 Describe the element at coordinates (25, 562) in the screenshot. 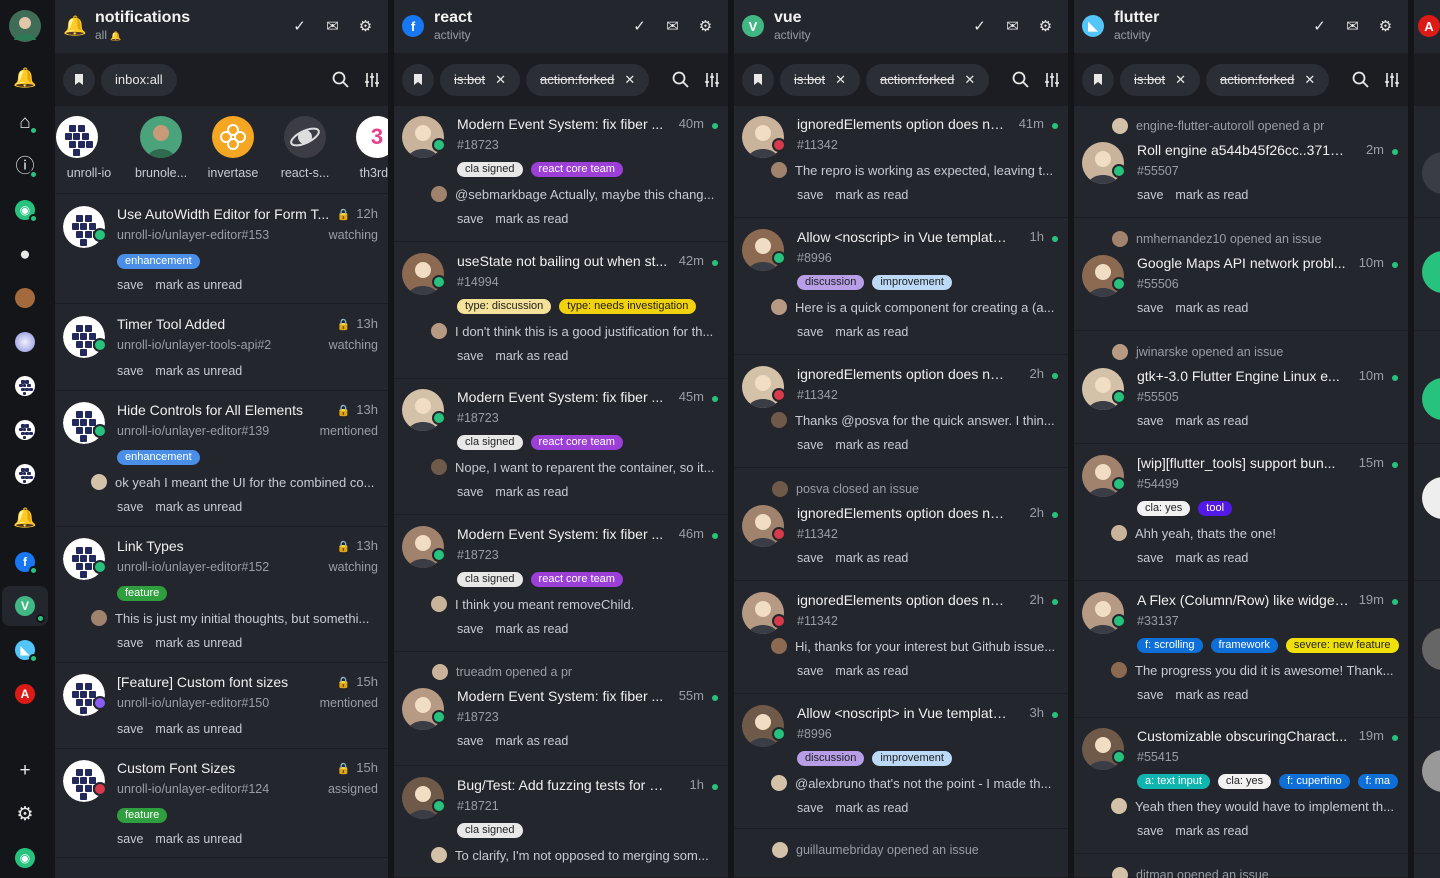

I see `react-repo-icon: f` at that location.